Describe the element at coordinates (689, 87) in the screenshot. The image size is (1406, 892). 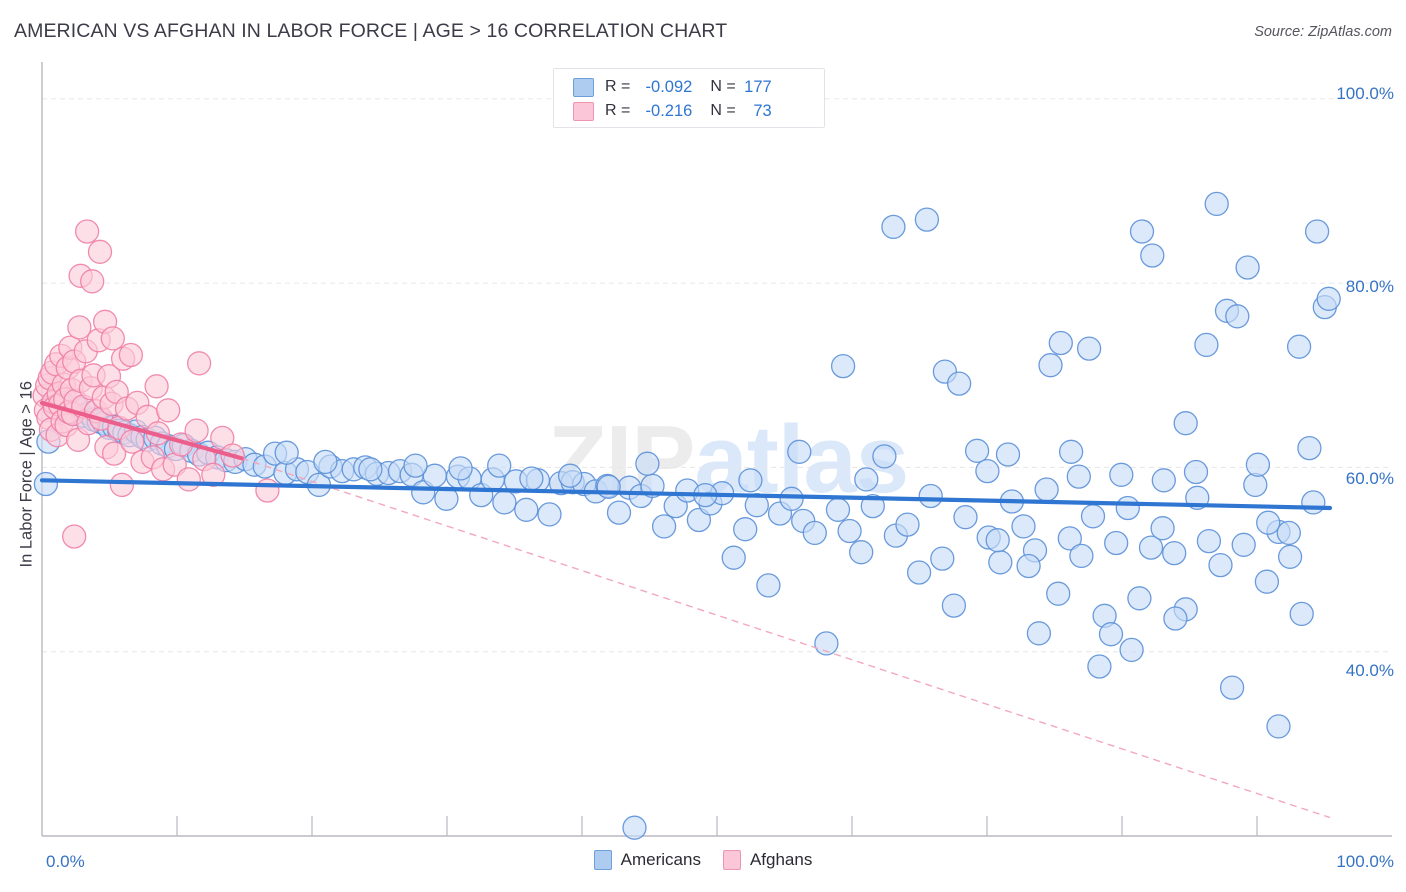
I see `stats-row-americans: R = -0.092 N = 177` at that location.